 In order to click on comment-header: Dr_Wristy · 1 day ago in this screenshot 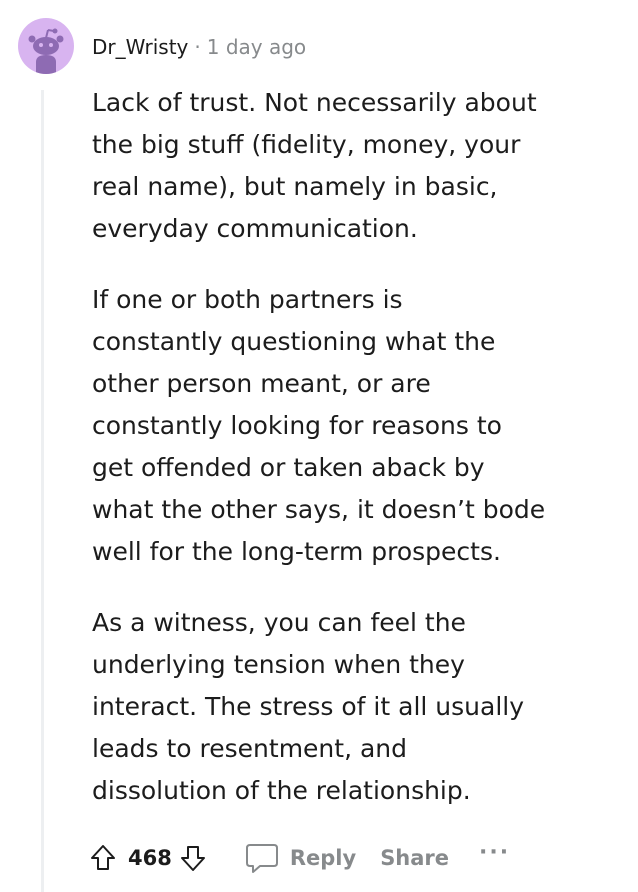, I will do `click(199, 47)`.